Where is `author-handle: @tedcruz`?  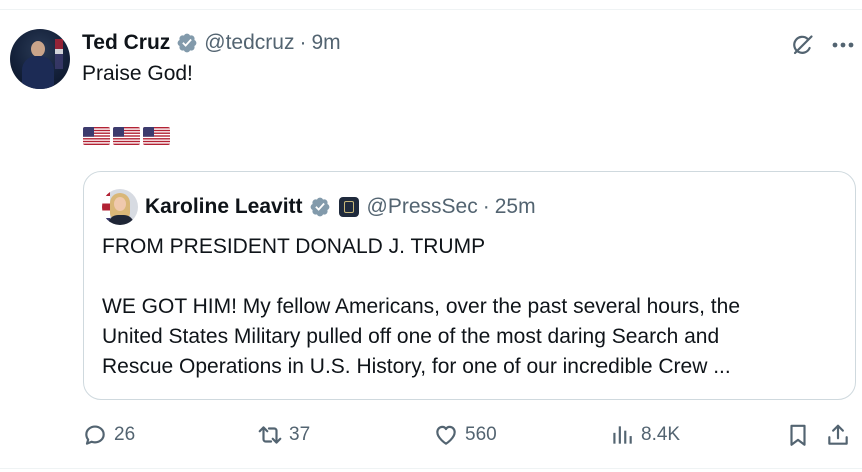 author-handle: @tedcruz is located at coordinates (249, 43).